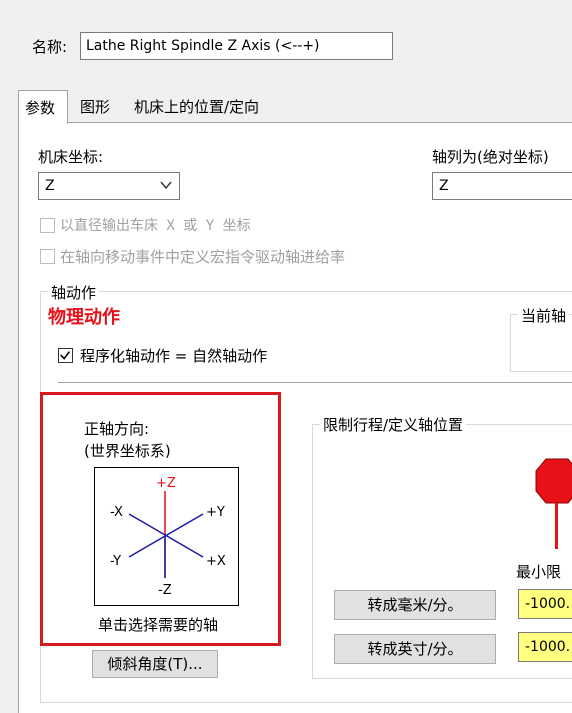 This screenshot has width=572, height=713. What do you see at coordinates (166, 185) in the screenshot?
I see `chevron-down-icon` at bounding box center [166, 185].